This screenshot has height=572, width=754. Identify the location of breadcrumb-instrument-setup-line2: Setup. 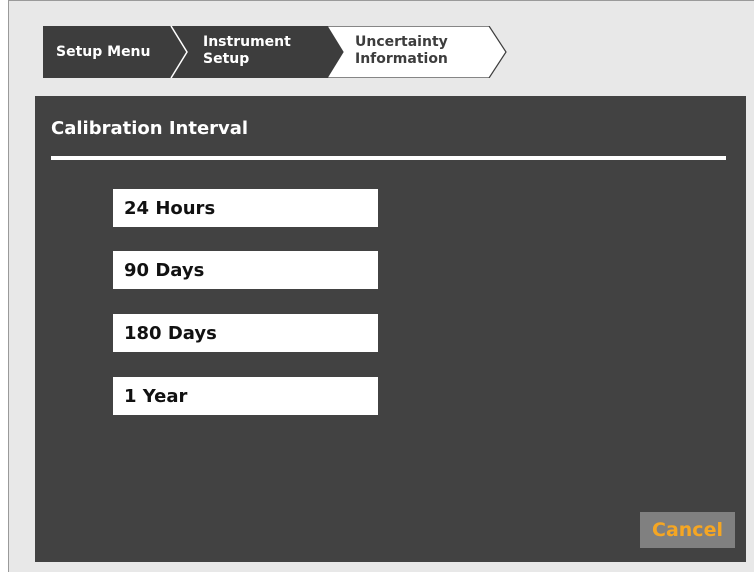
(226, 59).